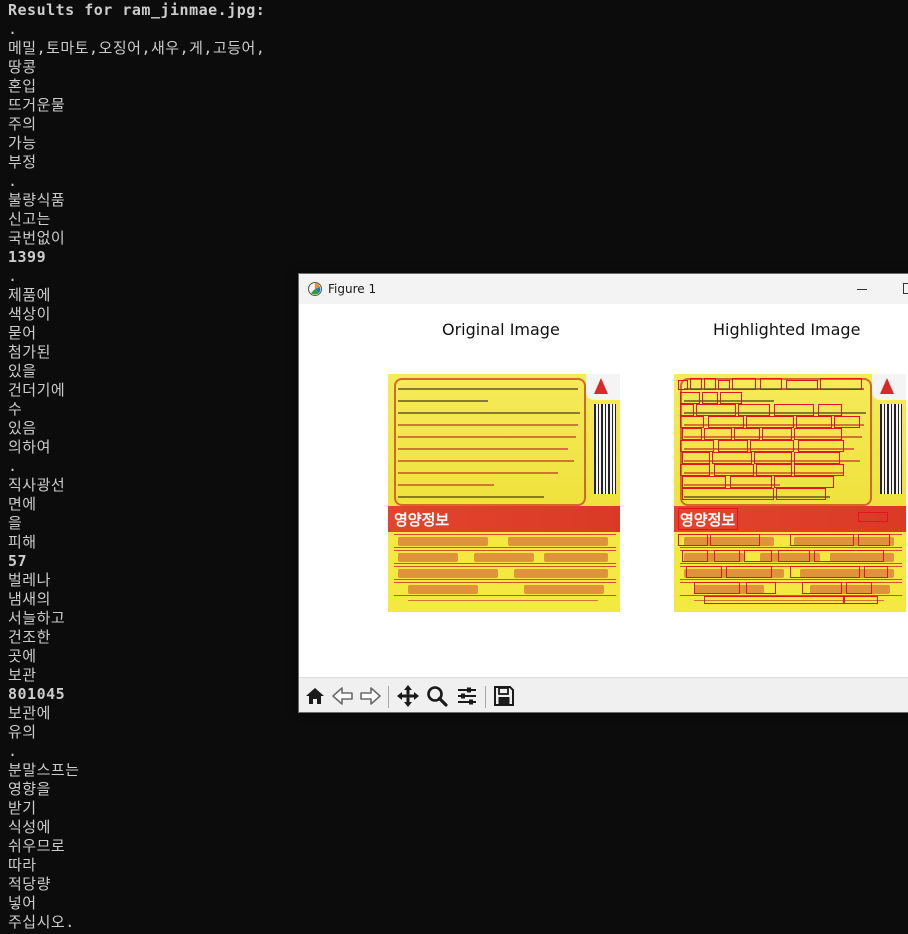 The image size is (908, 934). What do you see at coordinates (18, 561) in the screenshot?
I see `ocr-result-line: 57` at bounding box center [18, 561].